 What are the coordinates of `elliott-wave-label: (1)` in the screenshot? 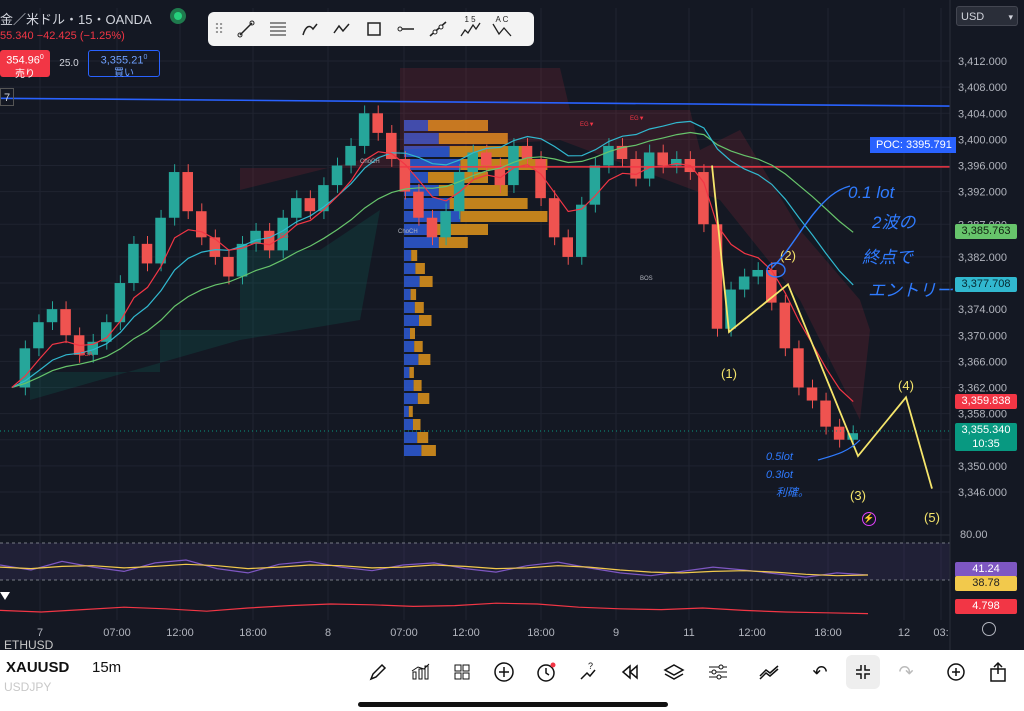 It's located at (729, 373).